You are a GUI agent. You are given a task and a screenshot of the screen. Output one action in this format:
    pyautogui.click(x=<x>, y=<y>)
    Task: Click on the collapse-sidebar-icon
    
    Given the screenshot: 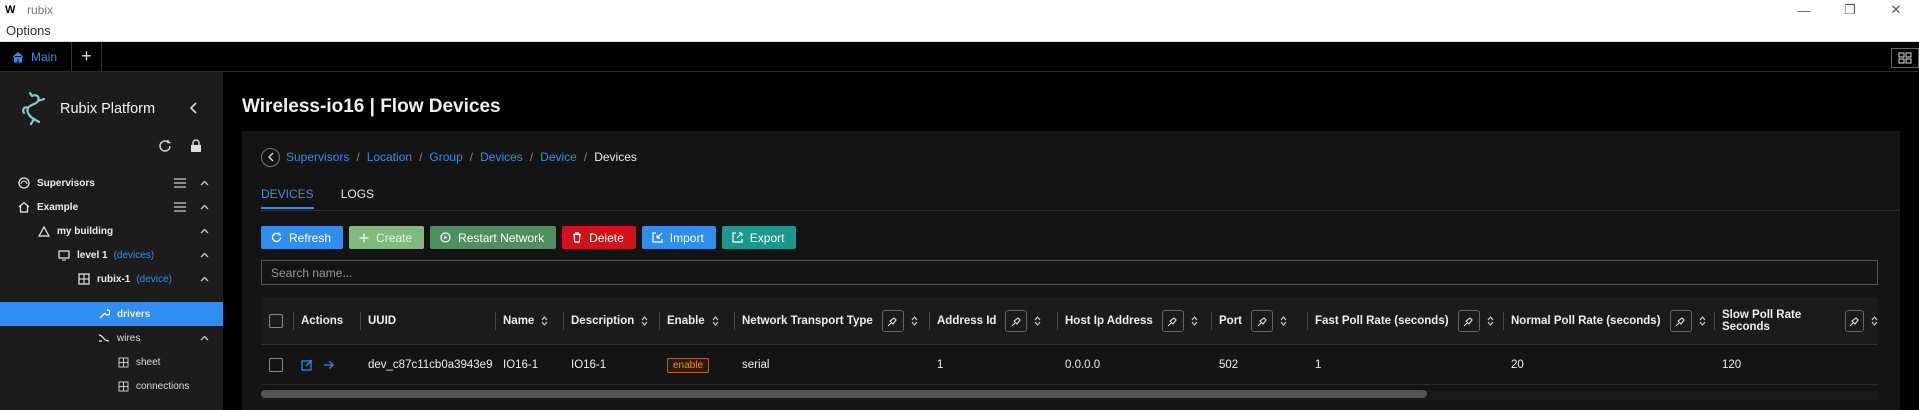 What is the action you would take?
    pyautogui.click(x=194, y=108)
    